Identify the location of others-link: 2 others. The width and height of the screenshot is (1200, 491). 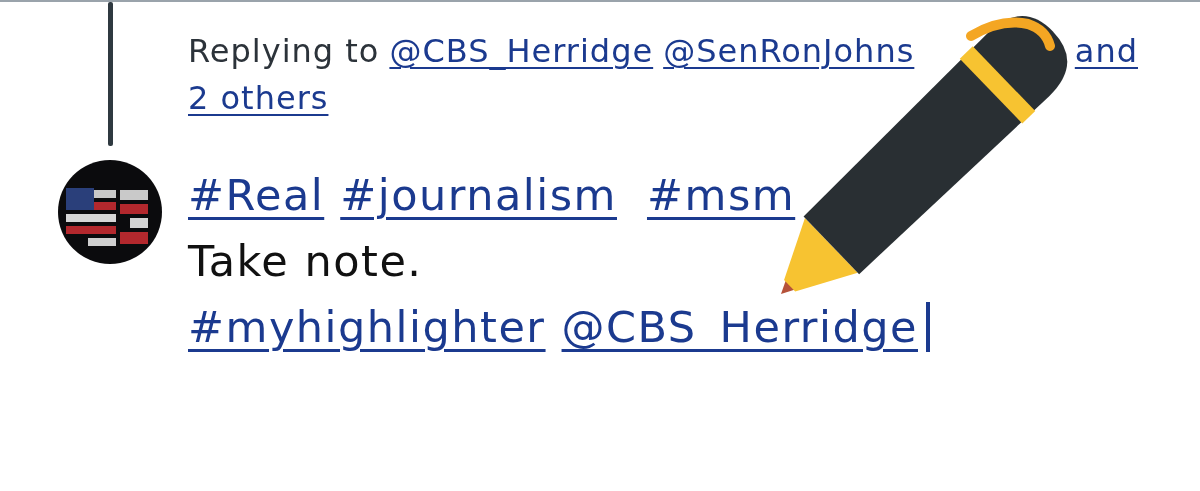
(258, 98).